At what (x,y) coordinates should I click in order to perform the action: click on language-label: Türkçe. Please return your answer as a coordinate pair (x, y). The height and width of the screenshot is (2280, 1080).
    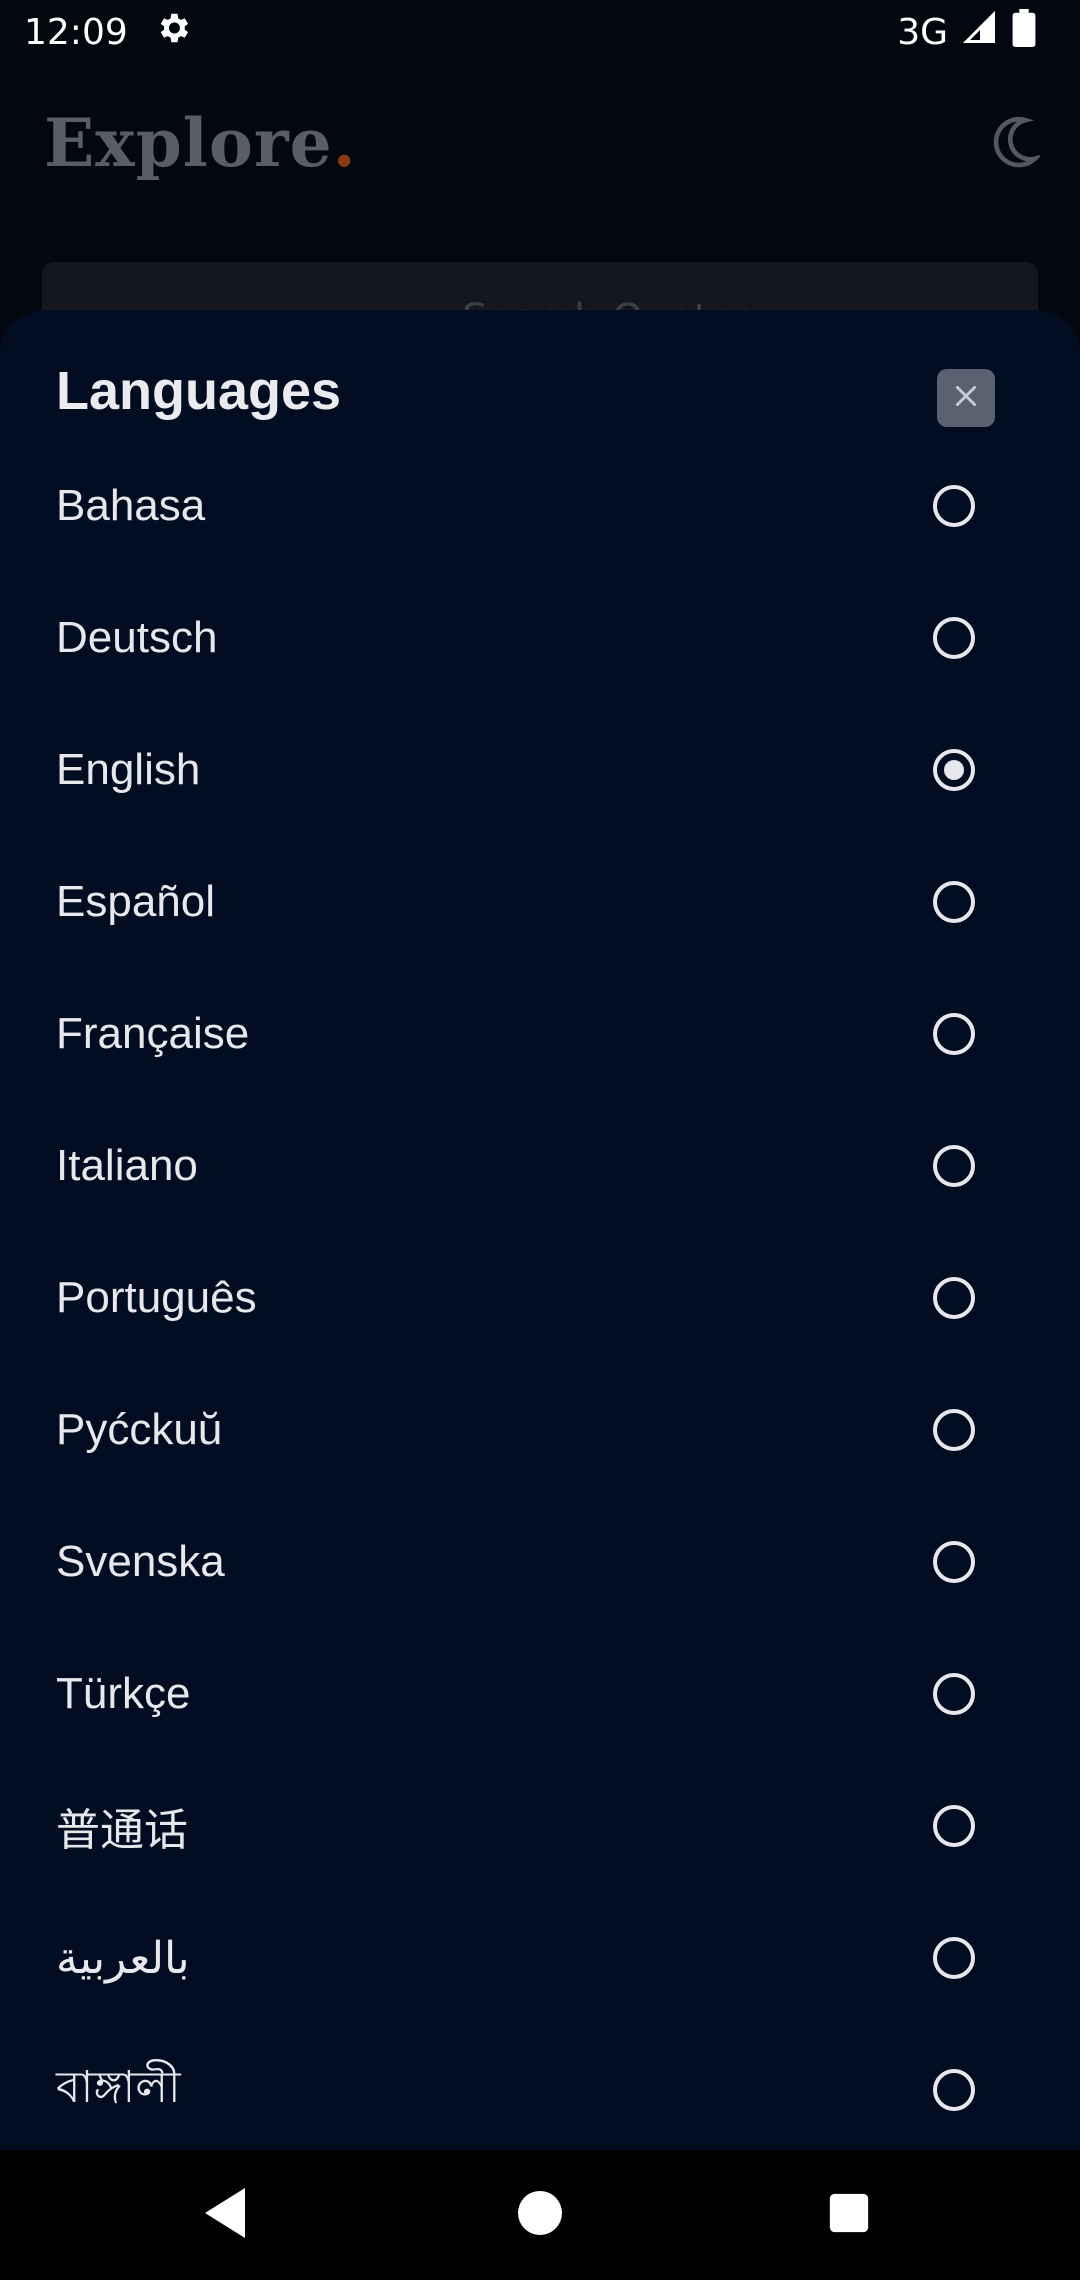
    Looking at the image, I should click on (123, 1693).